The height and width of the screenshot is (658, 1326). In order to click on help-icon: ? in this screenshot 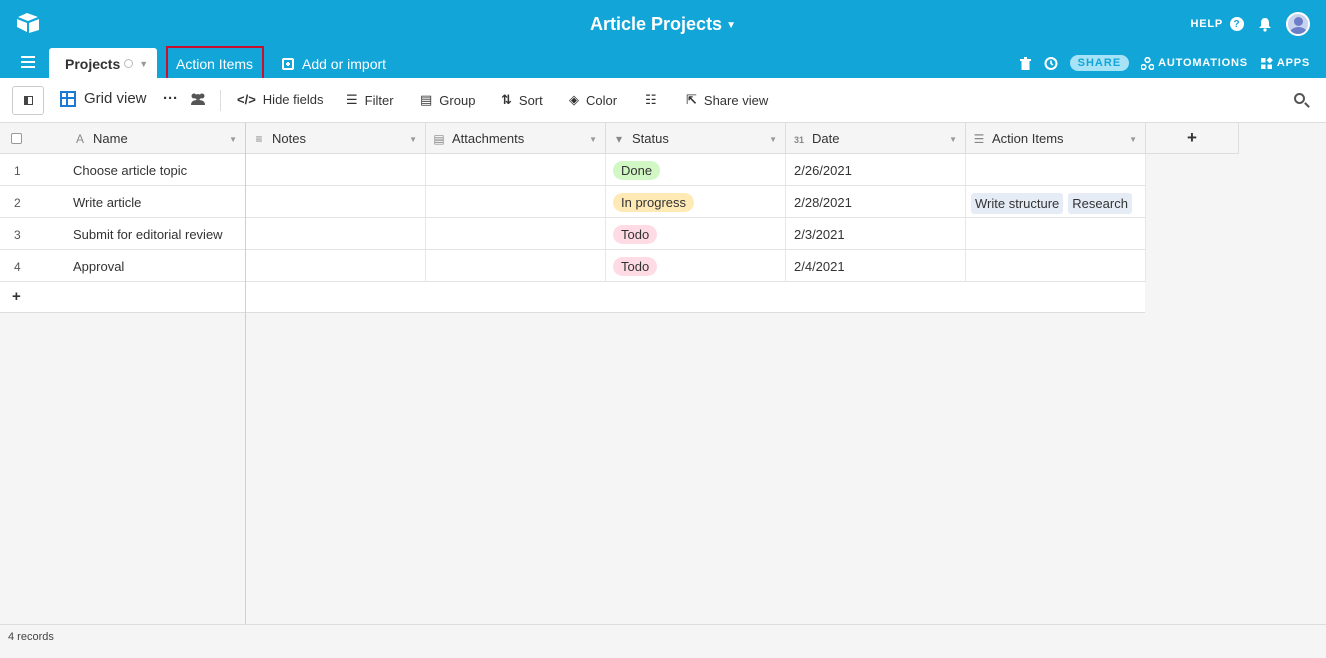, I will do `click(1237, 24)`.